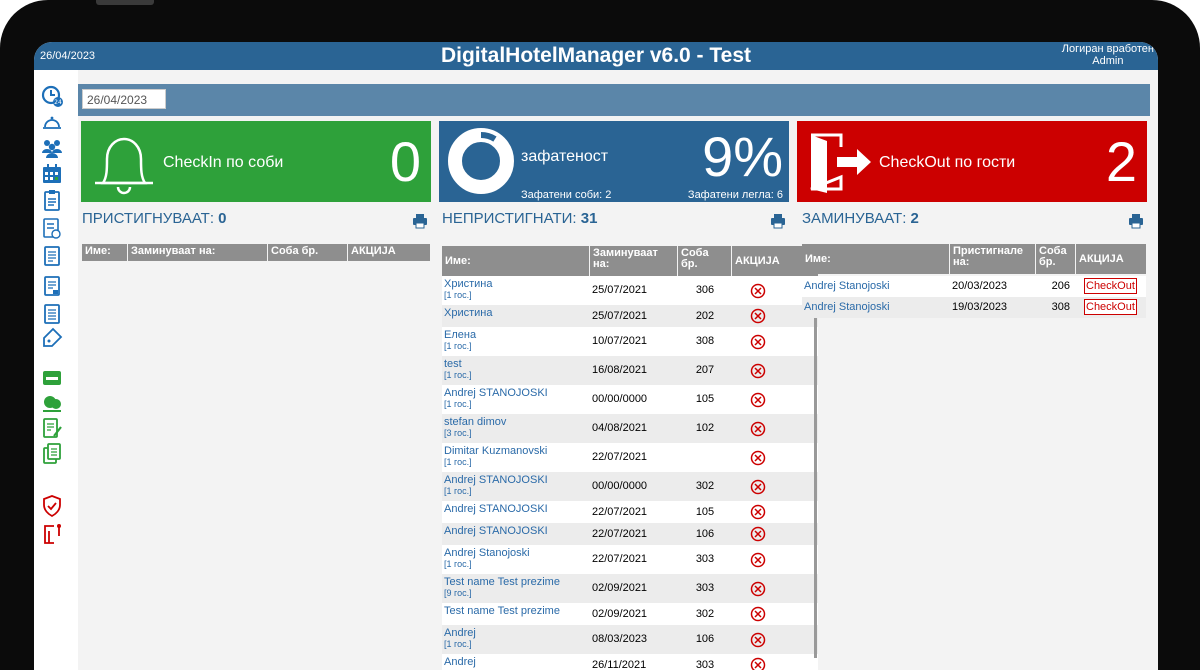 The height and width of the screenshot is (670, 1200). Describe the element at coordinates (1056, 259) in the screenshot. I see `col-room: Соба бр.` at that location.